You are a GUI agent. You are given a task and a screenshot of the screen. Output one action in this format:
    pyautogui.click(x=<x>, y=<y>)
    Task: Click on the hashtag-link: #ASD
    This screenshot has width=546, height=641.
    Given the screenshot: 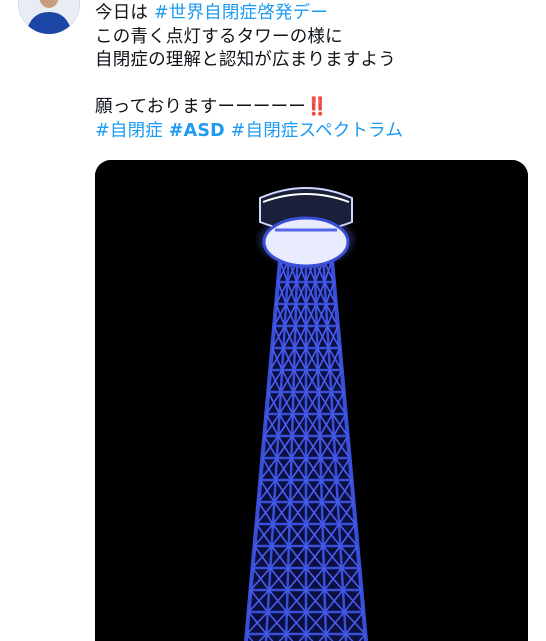 What is the action you would take?
    pyautogui.click(x=197, y=131)
    